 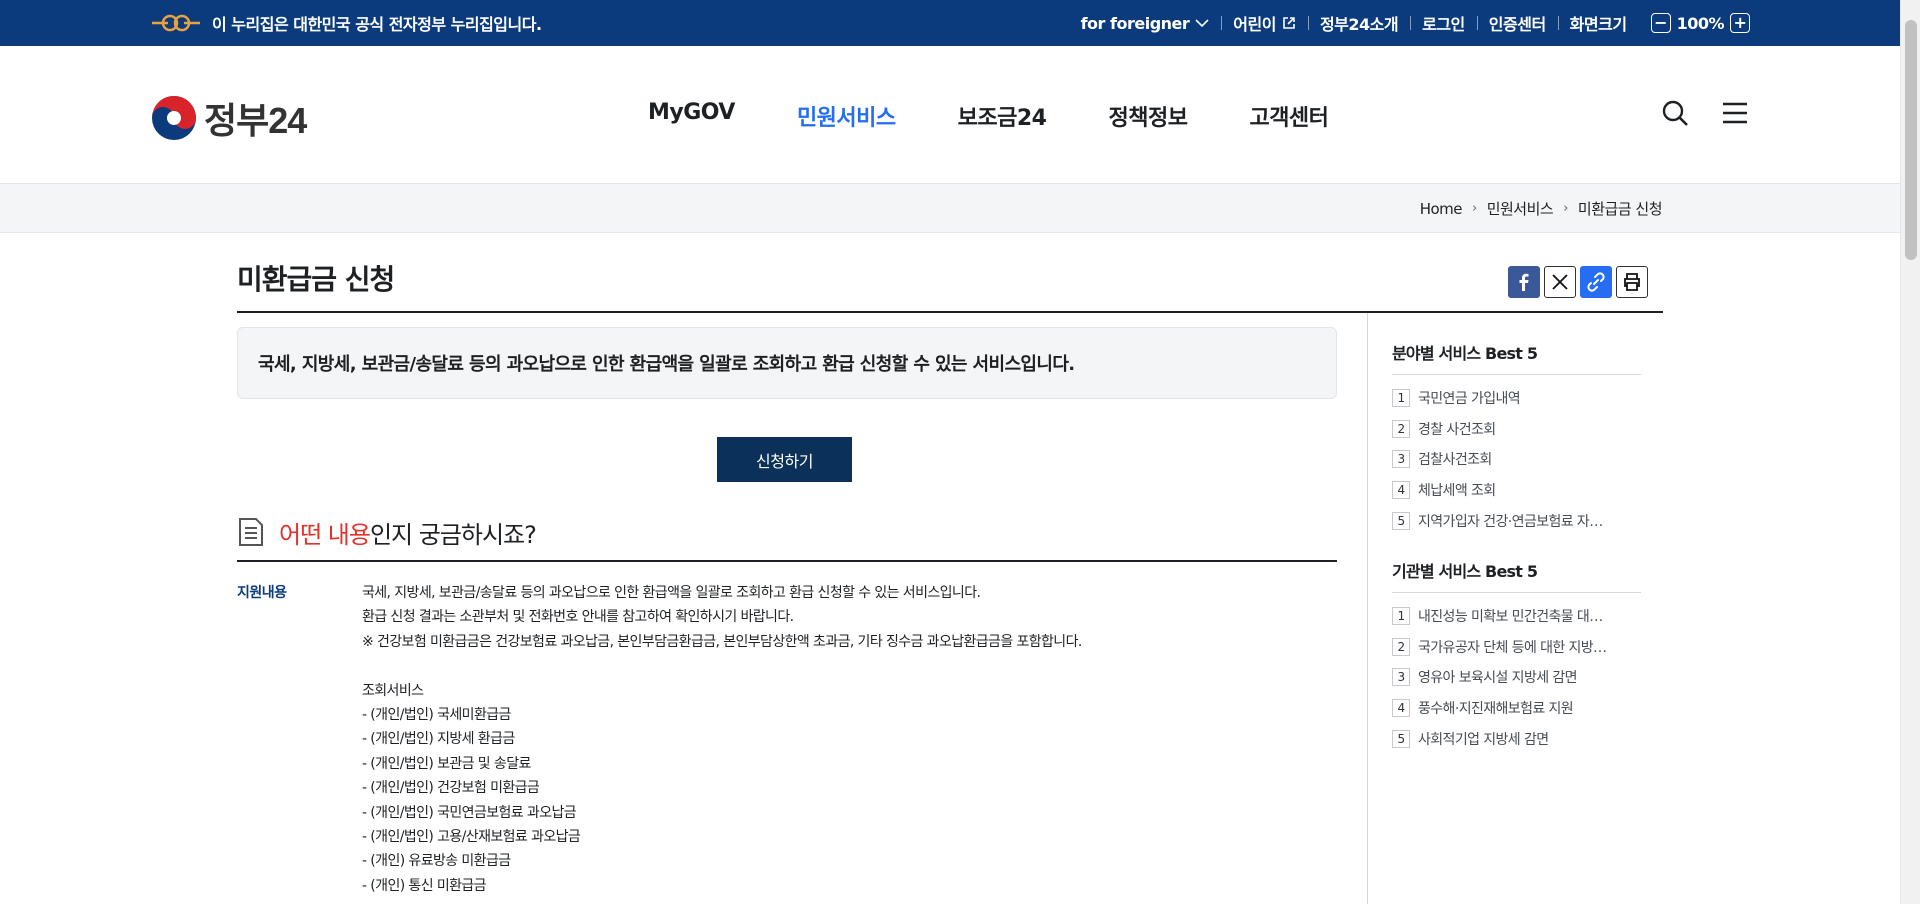 I want to click on breadcrumb-civil-service: 민원서비스, so click(x=1520, y=208).